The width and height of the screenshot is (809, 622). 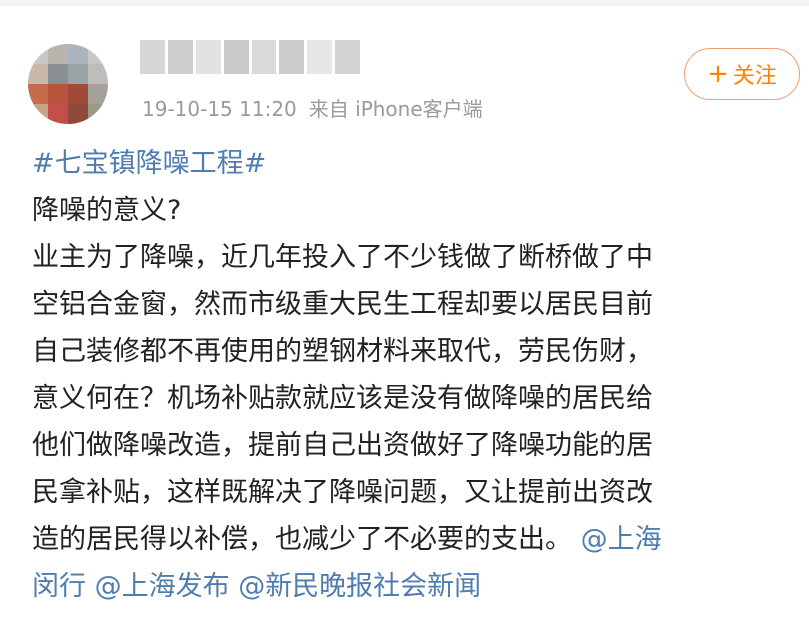 I want to click on post-meta: 19-10-15 11:20 来自 iPhone客户端, so click(x=312, y=107).